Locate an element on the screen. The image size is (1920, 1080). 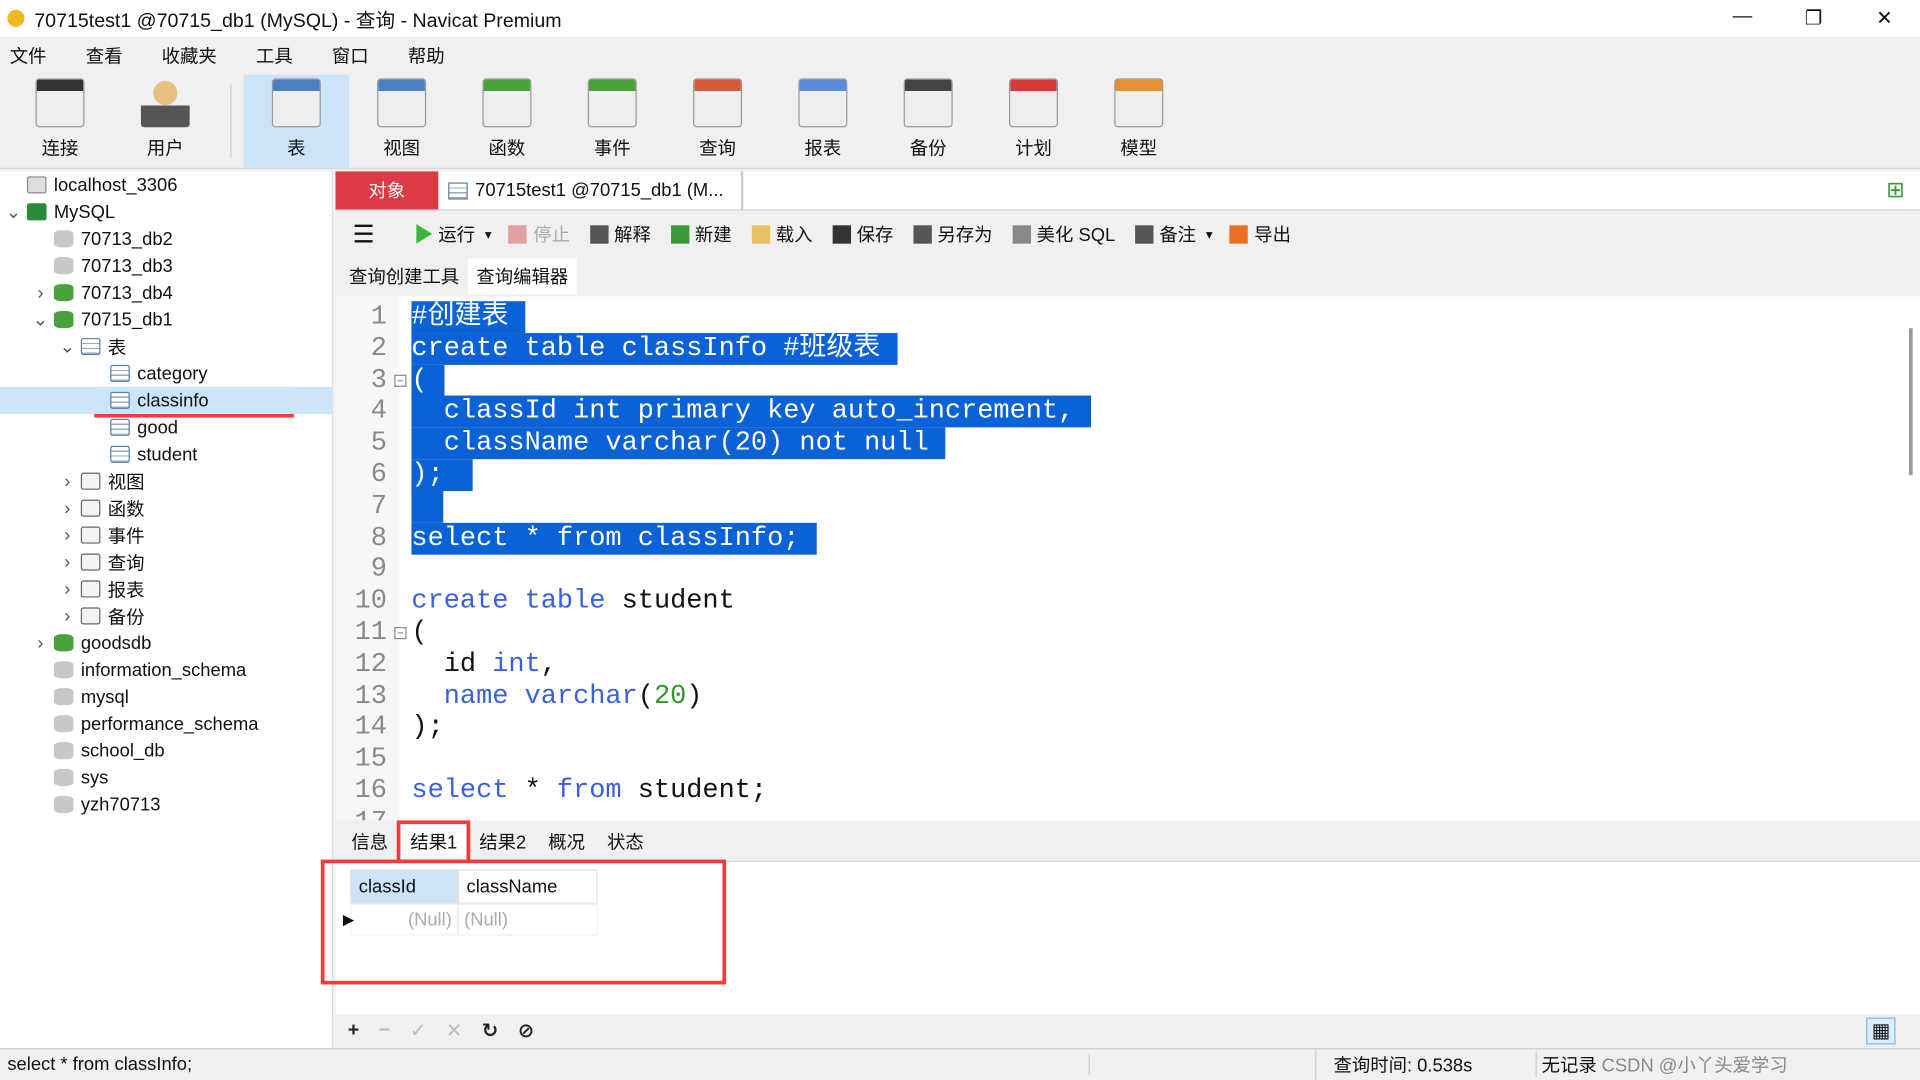
tree-item-报表: › 报表 is located at coordinates (166, 589).